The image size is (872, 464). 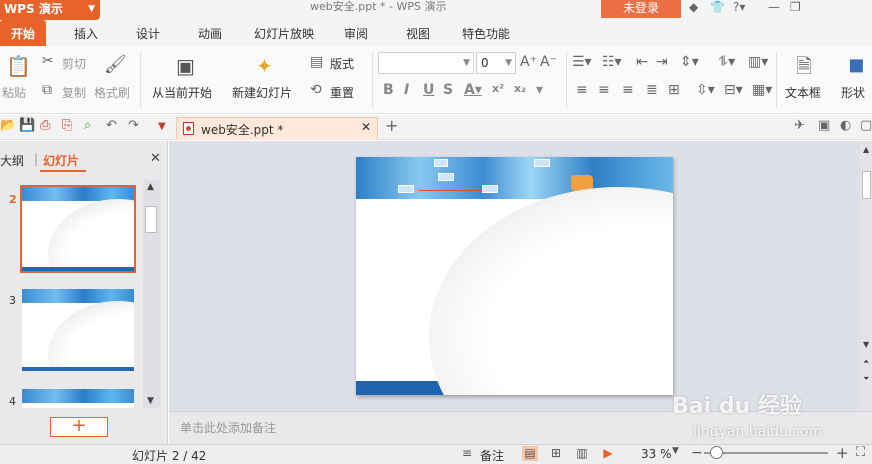 I want to click on tab-design: 设计, so click(x=148, y=33).